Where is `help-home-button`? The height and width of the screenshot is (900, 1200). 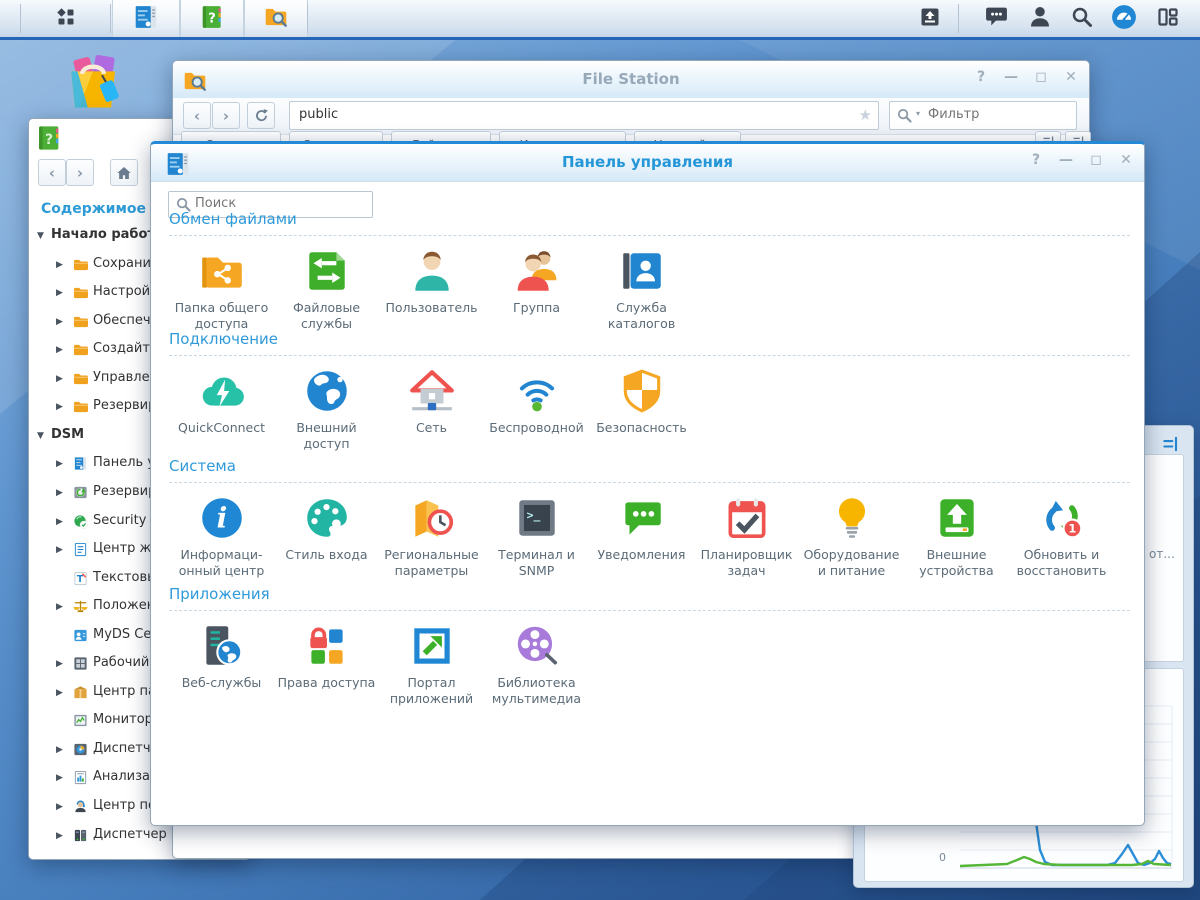
help-home-button is located at coordinates (124, 172).